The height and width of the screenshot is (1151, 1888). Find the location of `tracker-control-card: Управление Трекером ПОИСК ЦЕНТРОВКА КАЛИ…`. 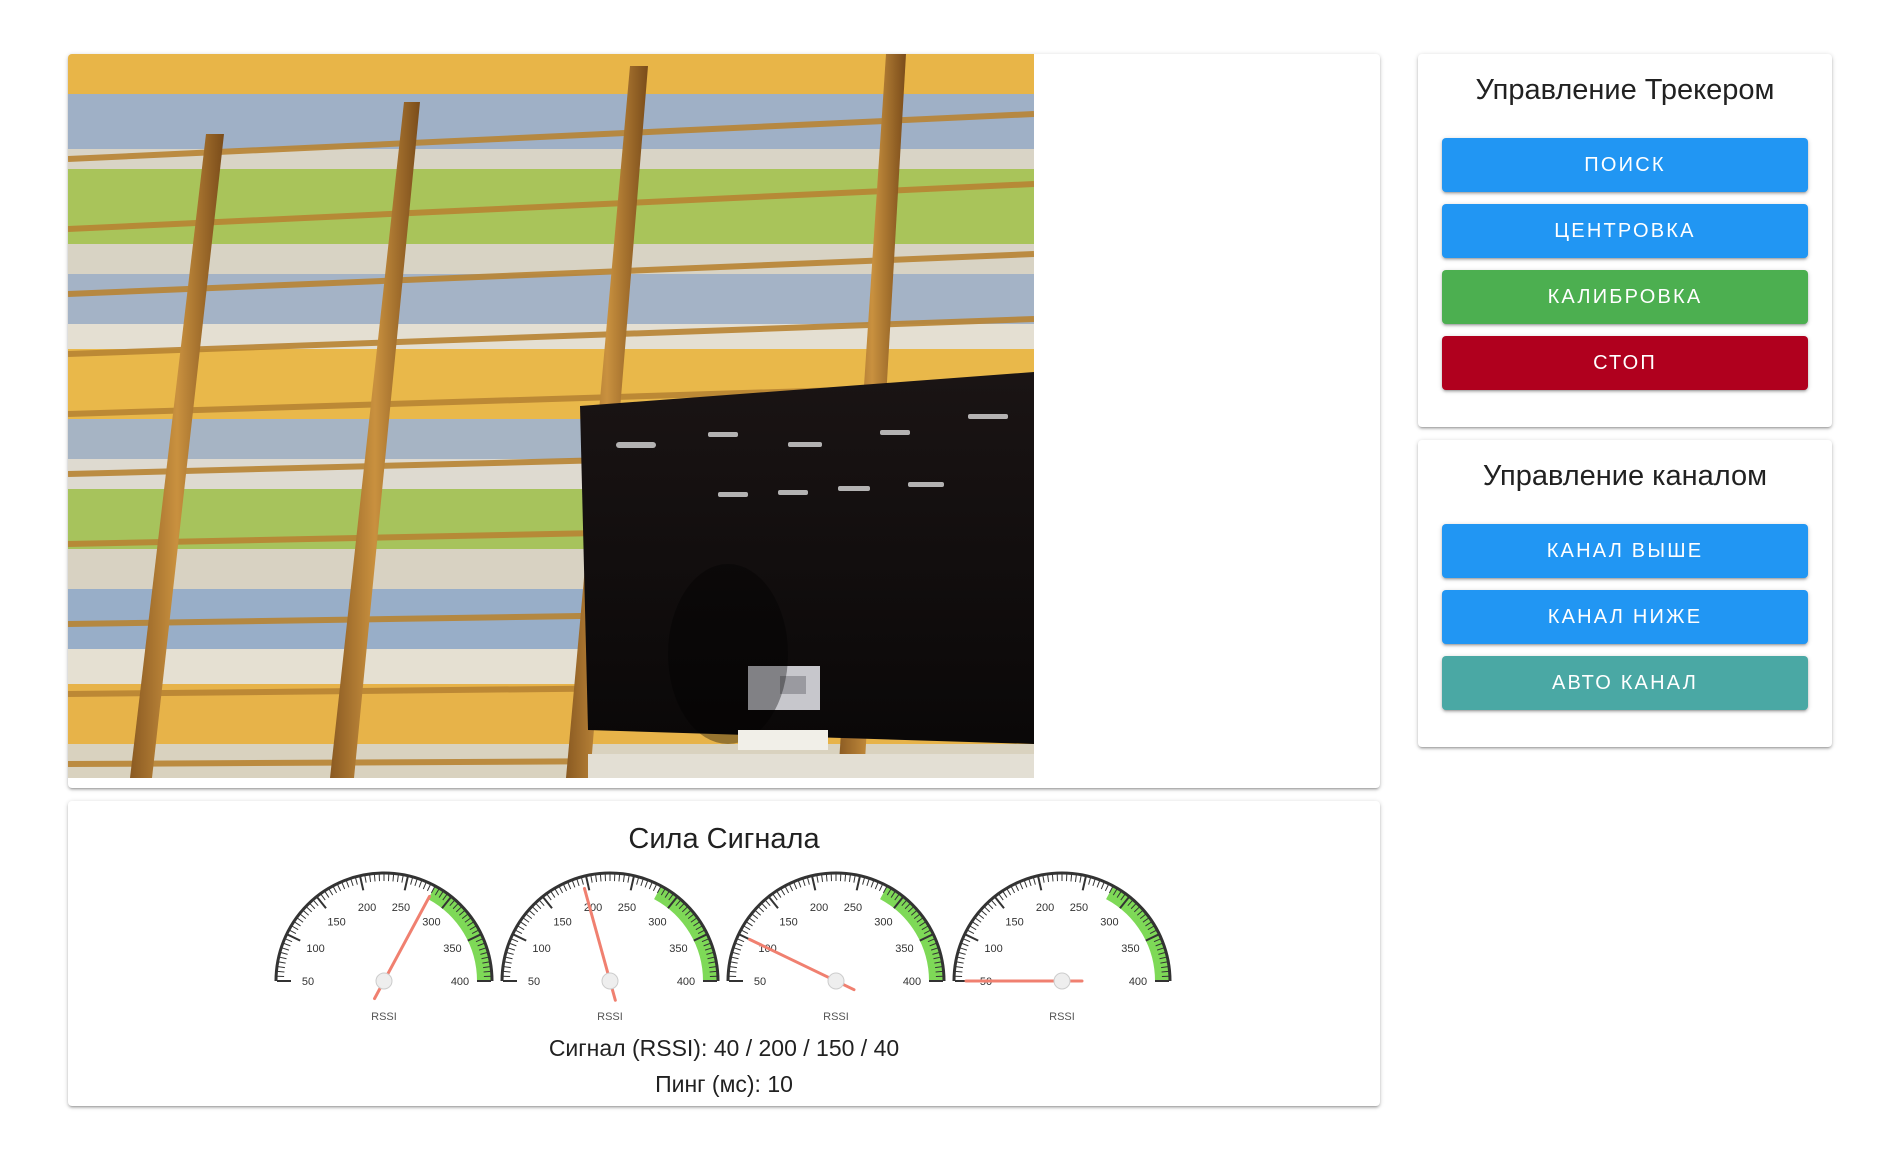

tracker-control-card: Управление Трекером ПОИСК ЦЕНТРОВКА КАЛИ… is located at coordinates (1625, 240).